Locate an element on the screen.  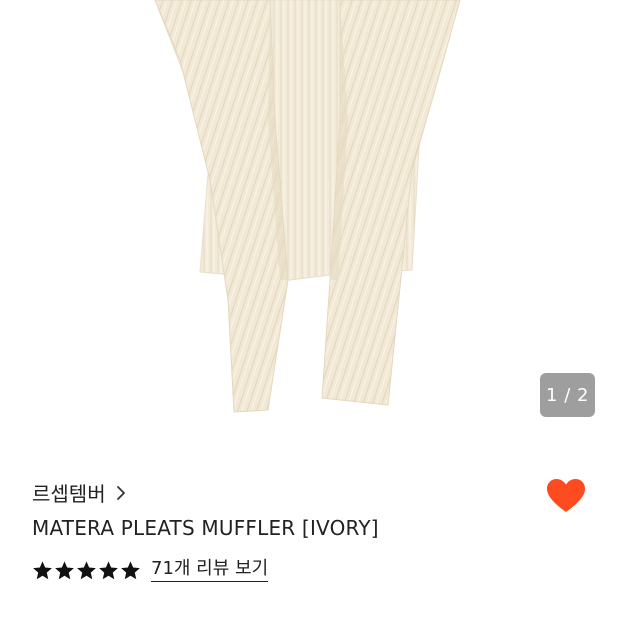
gallery-page-counter: 1 / 2 is located at coordinates (567, 395).